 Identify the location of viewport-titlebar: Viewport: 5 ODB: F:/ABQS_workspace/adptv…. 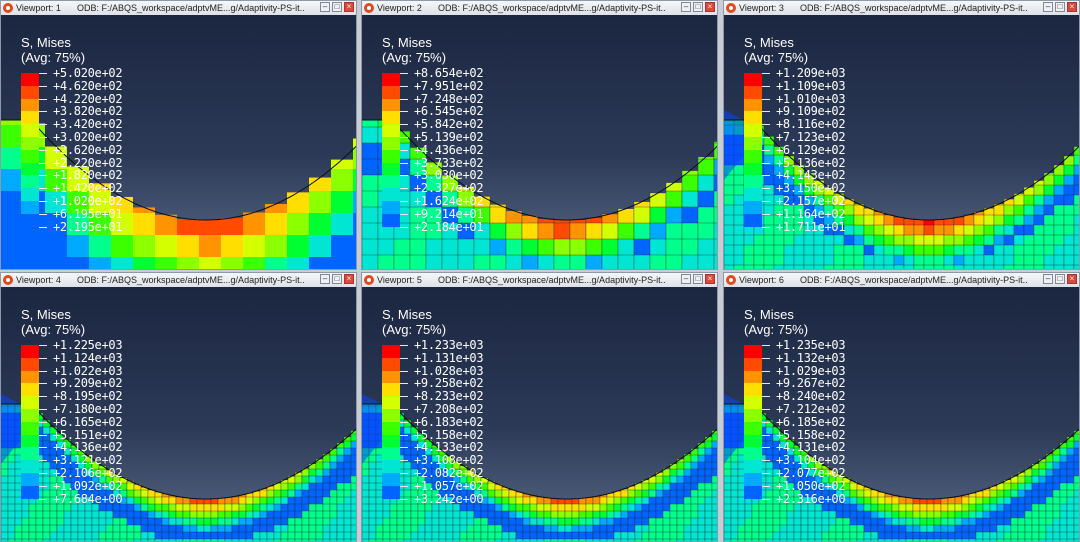
(539, 280).